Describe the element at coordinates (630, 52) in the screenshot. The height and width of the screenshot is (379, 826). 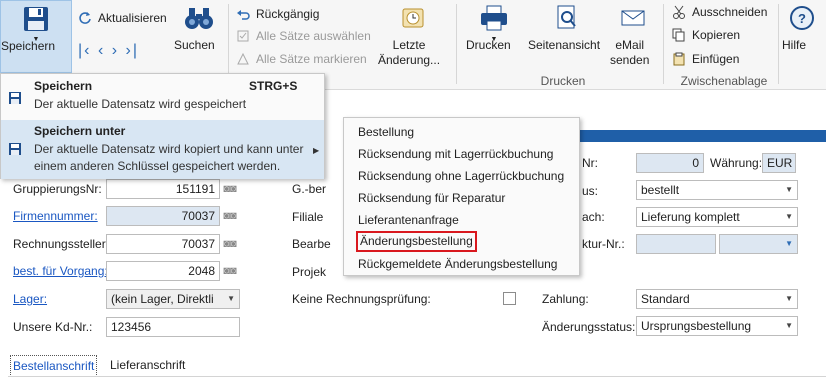
I see `email-label: eMail senden` at that location.